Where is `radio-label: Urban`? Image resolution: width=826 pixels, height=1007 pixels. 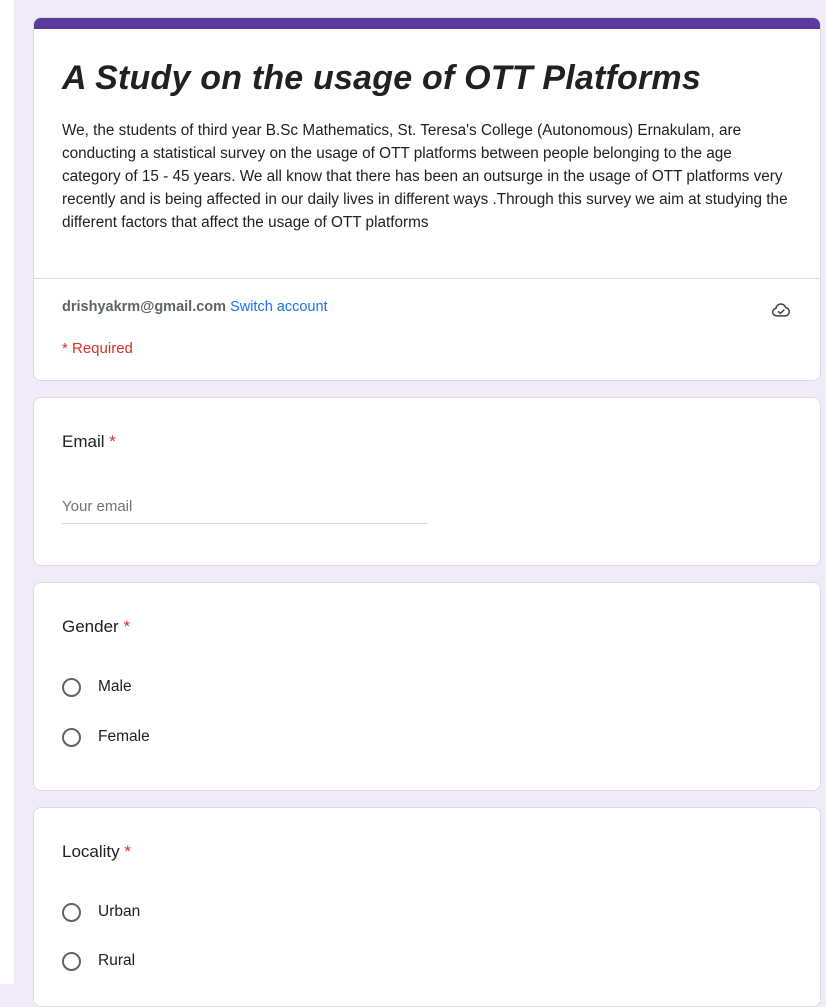
radio-label: Urban is located at coordinates (119, 911).